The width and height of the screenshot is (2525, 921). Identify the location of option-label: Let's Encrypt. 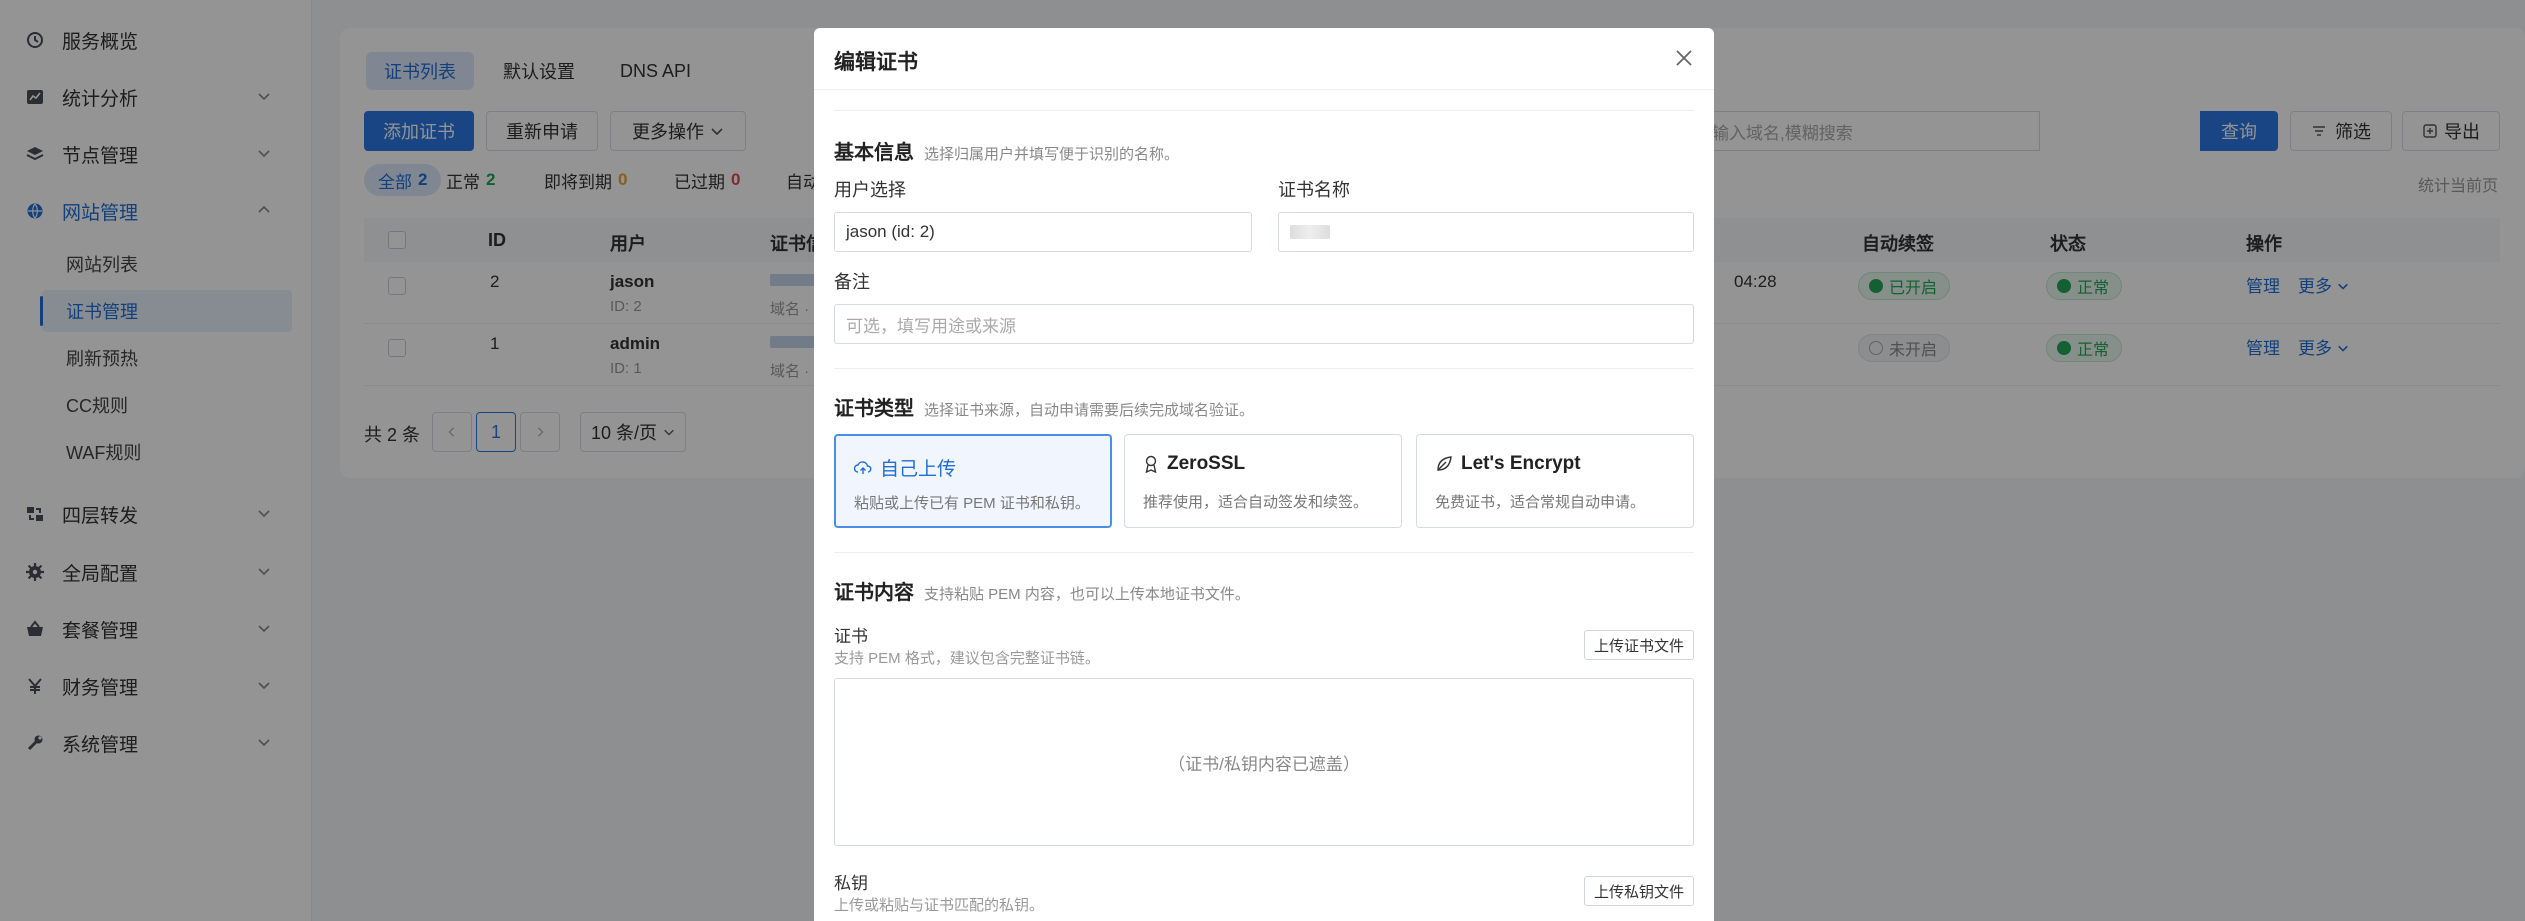
(1521, 463).